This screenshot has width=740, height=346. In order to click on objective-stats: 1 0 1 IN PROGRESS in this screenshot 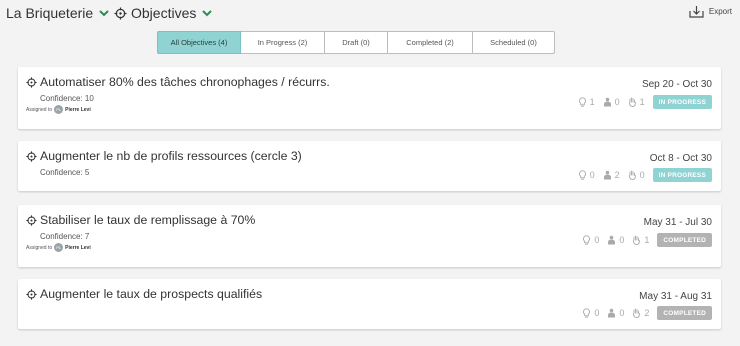, I will do `click(645, 102)`.